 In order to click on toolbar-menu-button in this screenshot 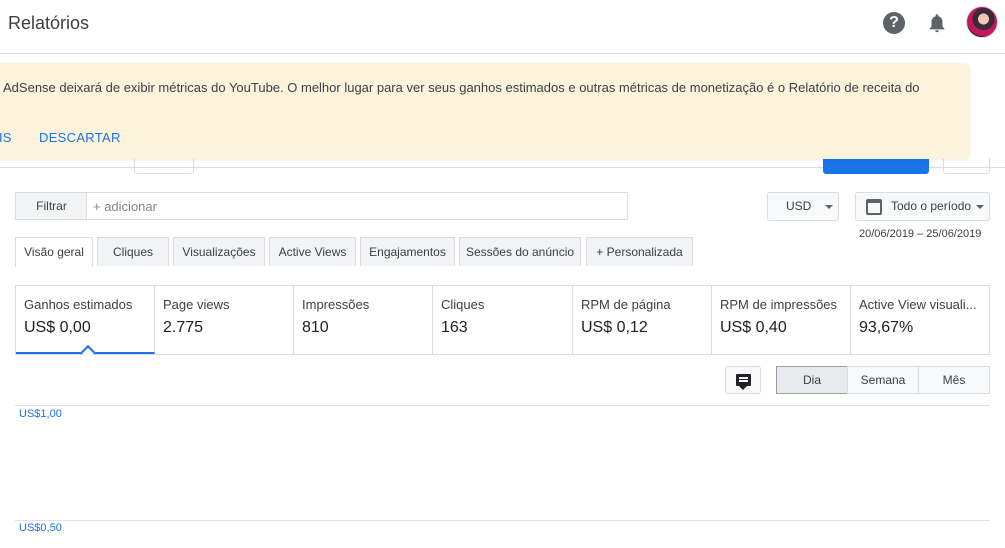, I will do `click(966, 166)`.